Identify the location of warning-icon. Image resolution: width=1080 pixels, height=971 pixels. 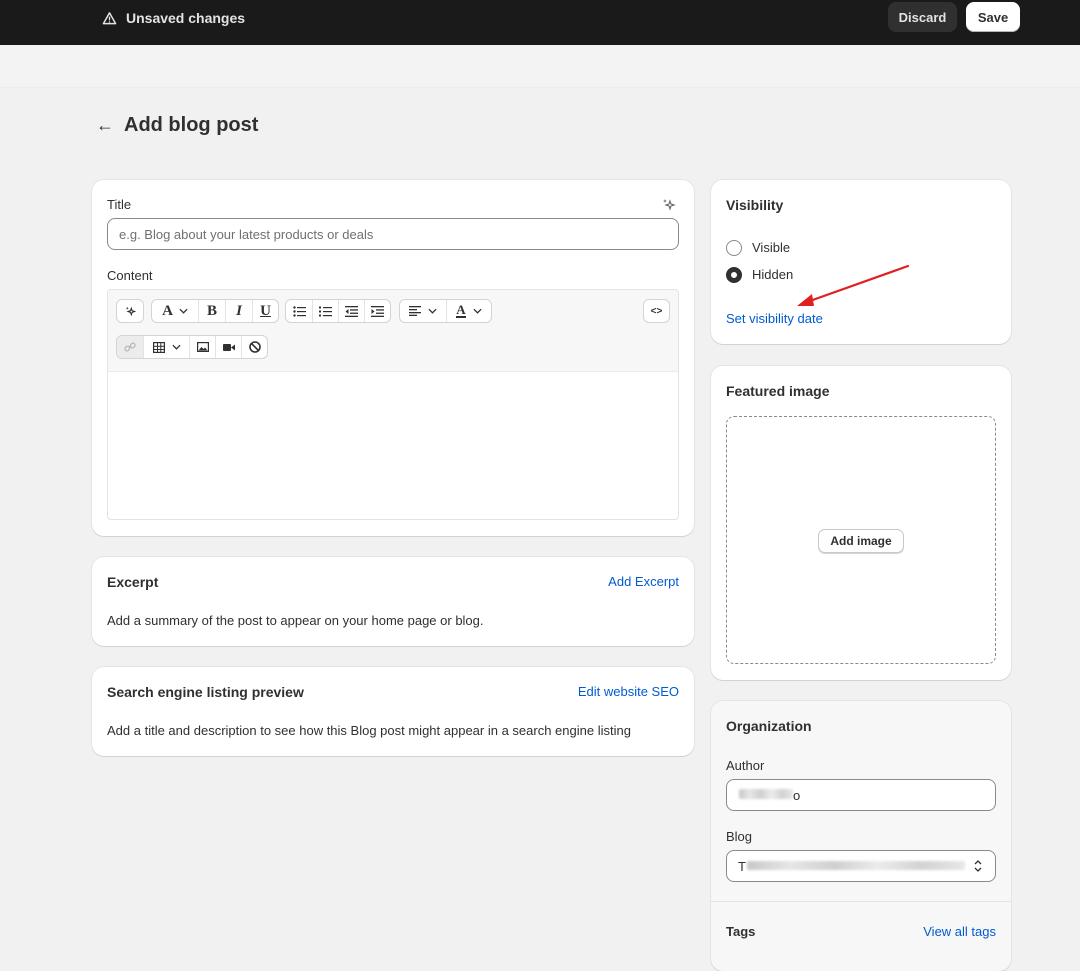
(109, 17).